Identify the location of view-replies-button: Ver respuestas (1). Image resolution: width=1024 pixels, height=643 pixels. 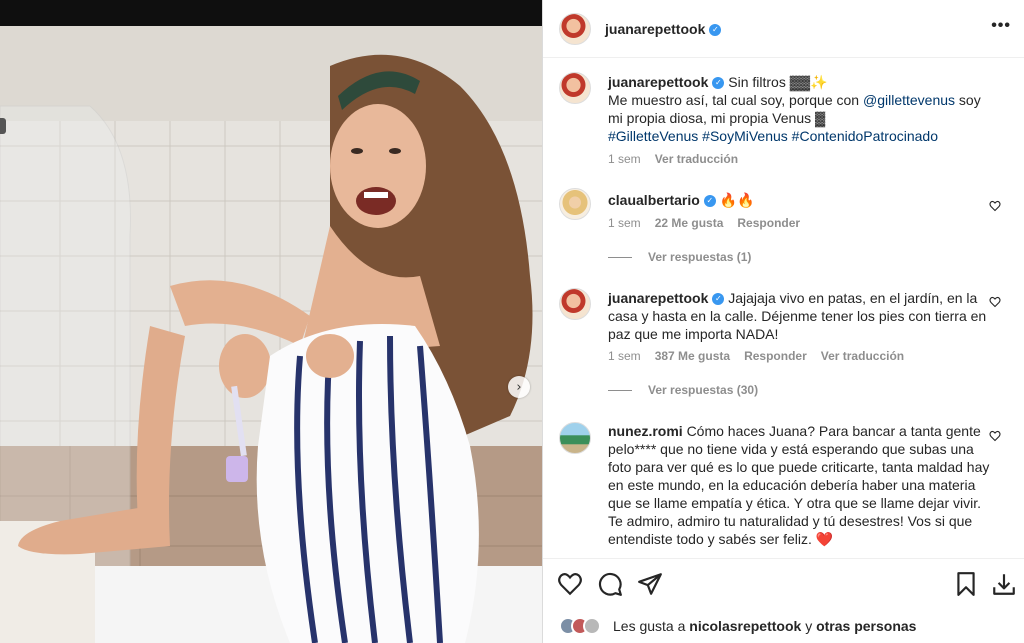
(679, 257).